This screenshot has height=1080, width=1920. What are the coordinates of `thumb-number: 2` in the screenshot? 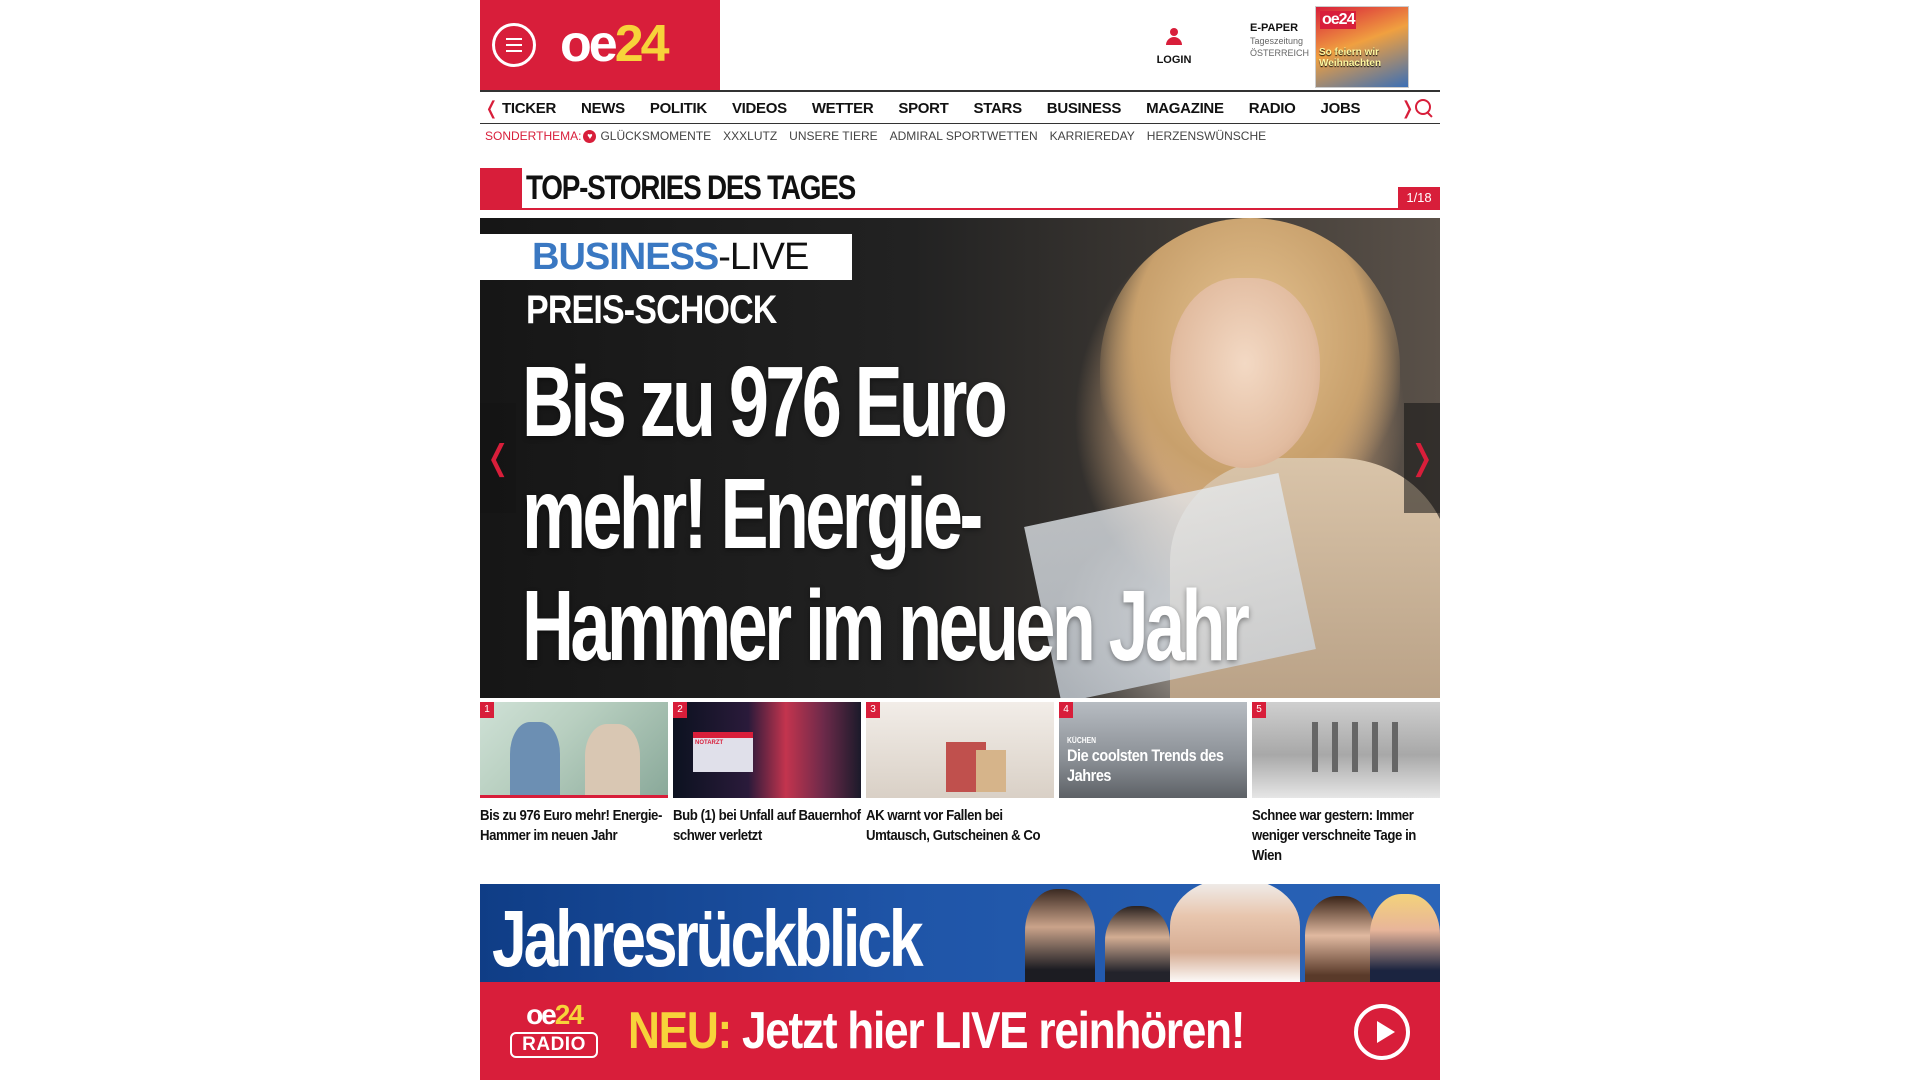 It's located at (680, 710).